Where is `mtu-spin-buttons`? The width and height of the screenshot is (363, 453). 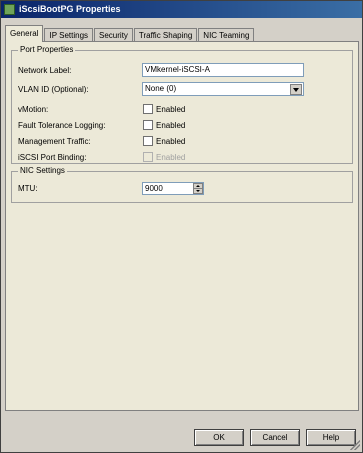 mtu-spin-buttons is located at coordinates (198, 188).